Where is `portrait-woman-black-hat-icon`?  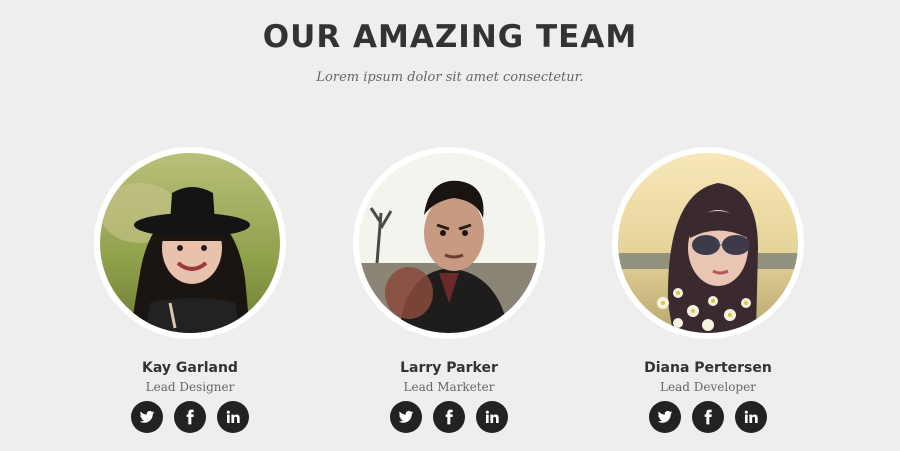
portrait-woman-black-hat-icon is located at coordinates (190, 243).